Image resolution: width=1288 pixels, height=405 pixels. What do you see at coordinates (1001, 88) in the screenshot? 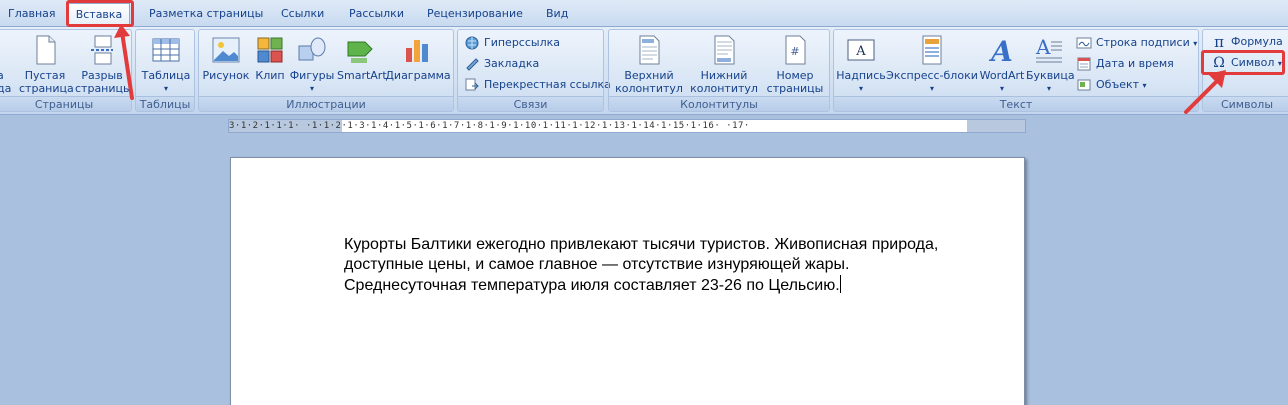
I see `wordart-dropdown-icon: ▾` at bounding box center [1001, 88].